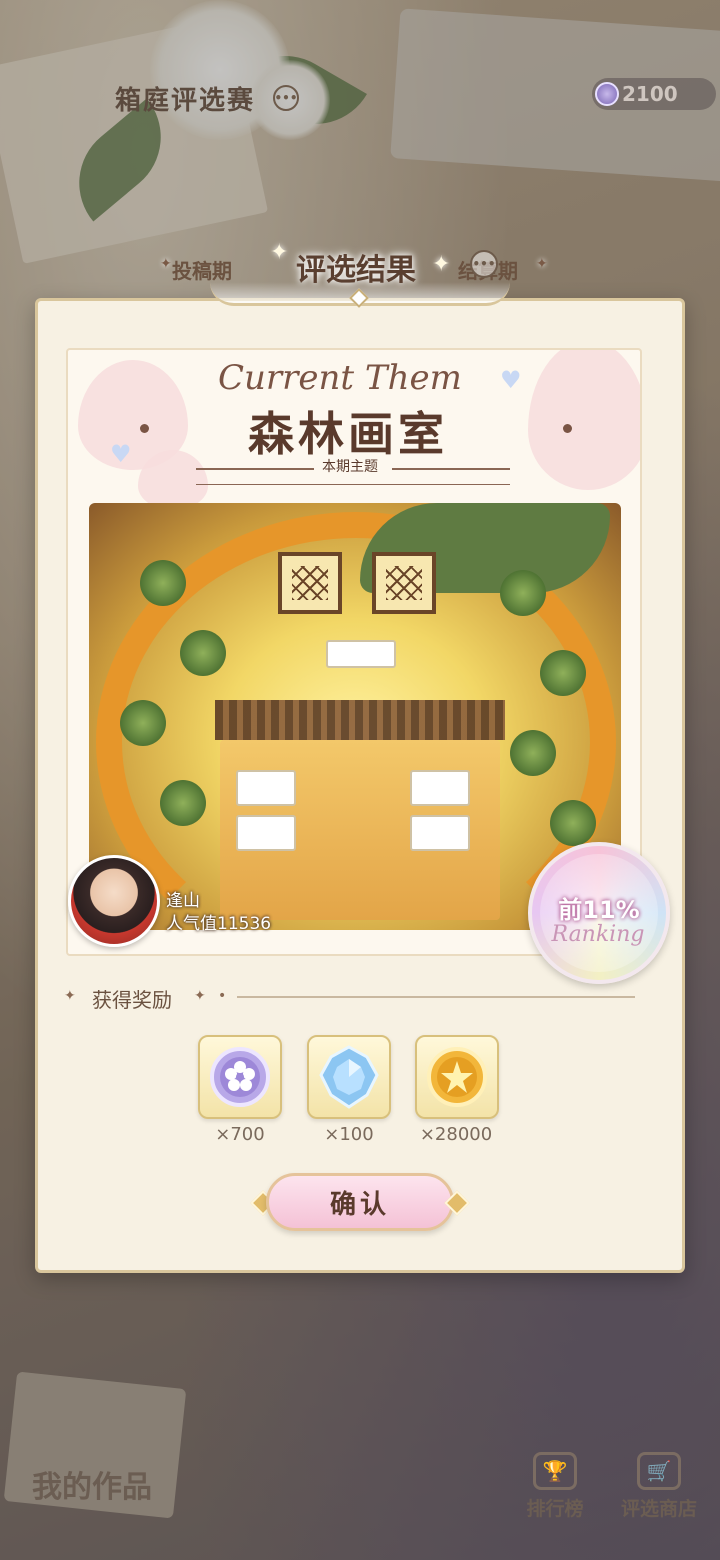 Image resolution: width=720 pixels, height=1560 pixels. What do you see at coordinates (202, 271) in the screenshot?
I see `phase-submission: 投稿期` at bounding box center [202, 271].